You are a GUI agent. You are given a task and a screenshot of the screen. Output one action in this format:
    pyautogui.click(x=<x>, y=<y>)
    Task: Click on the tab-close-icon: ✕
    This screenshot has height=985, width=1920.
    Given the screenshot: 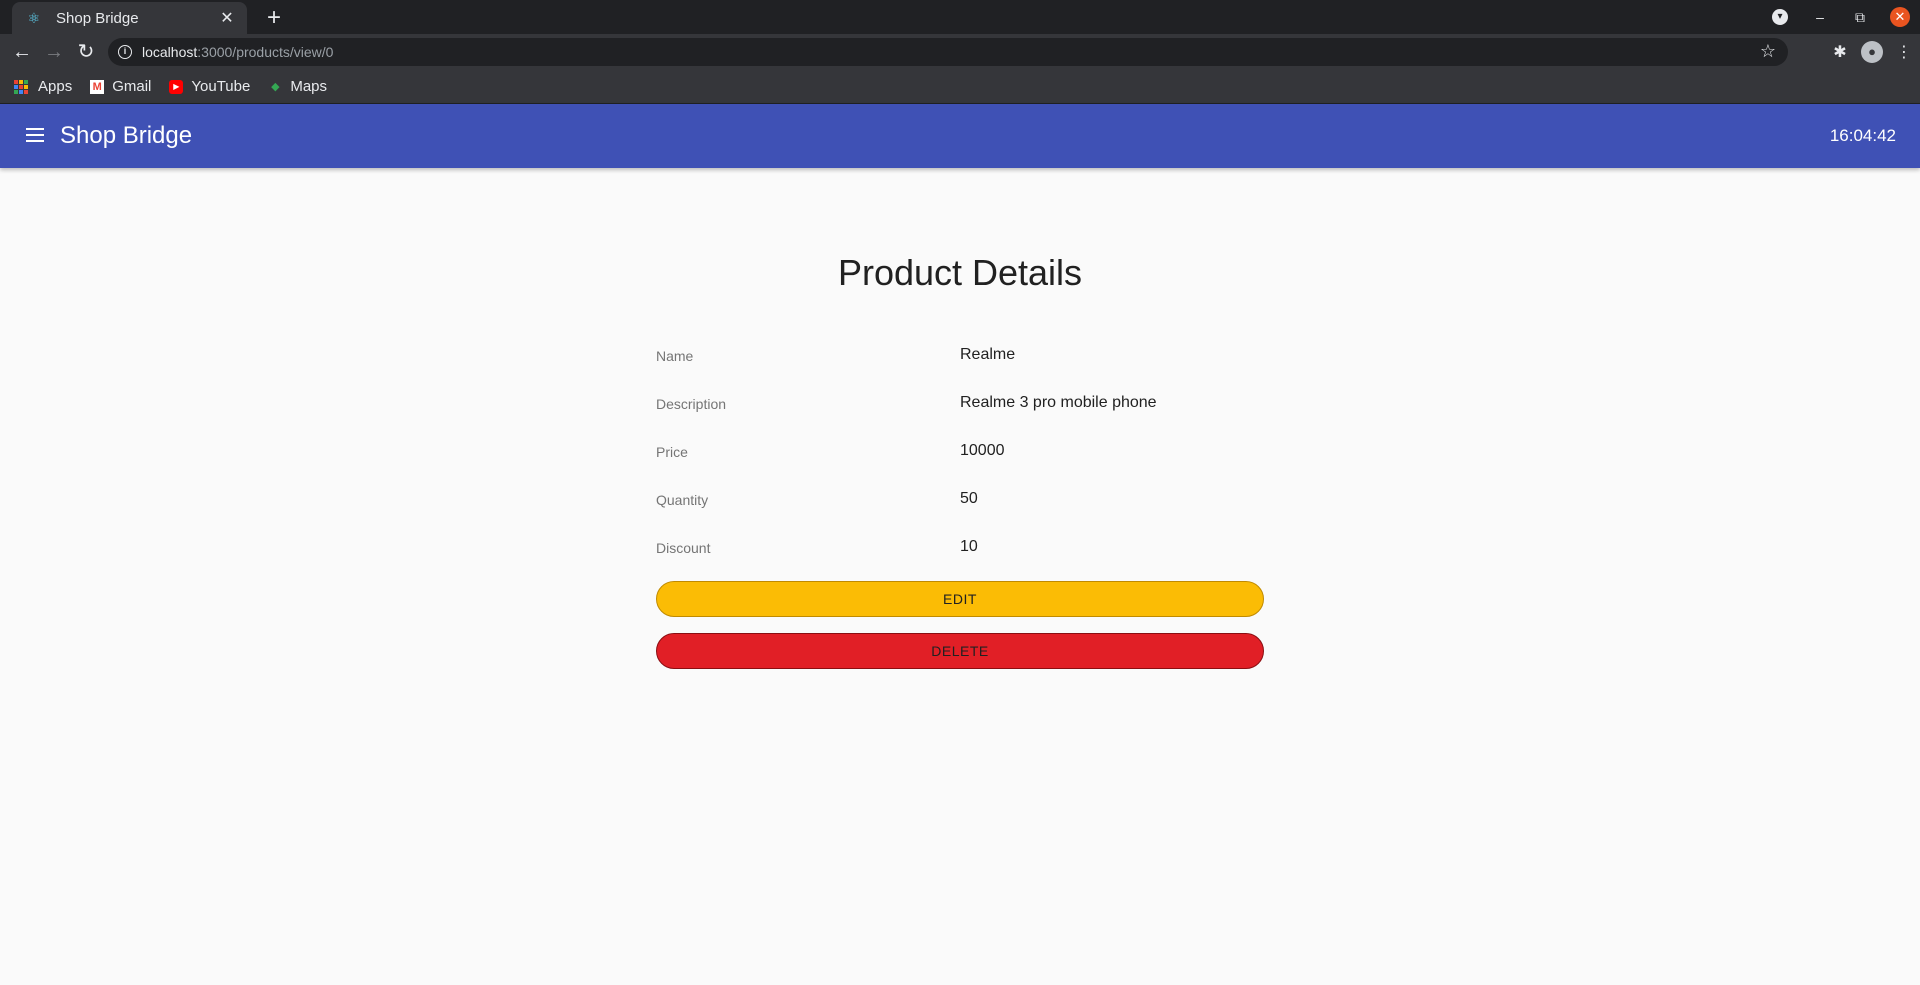 What is the action you would take?
    pyautogui.click(x=227, y=18)
    